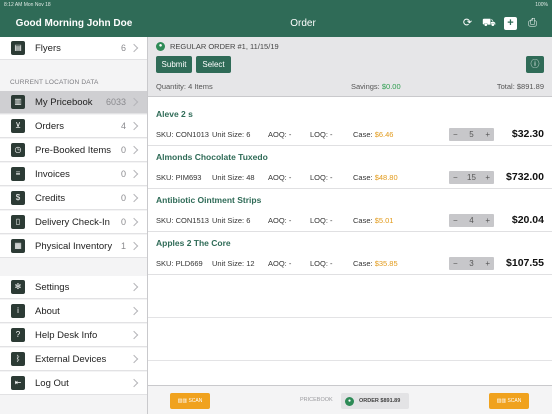 This screenshot has width=552, height=414. I want to click on sidebar-item-label: Delivery Check-In, so click(72, 222).